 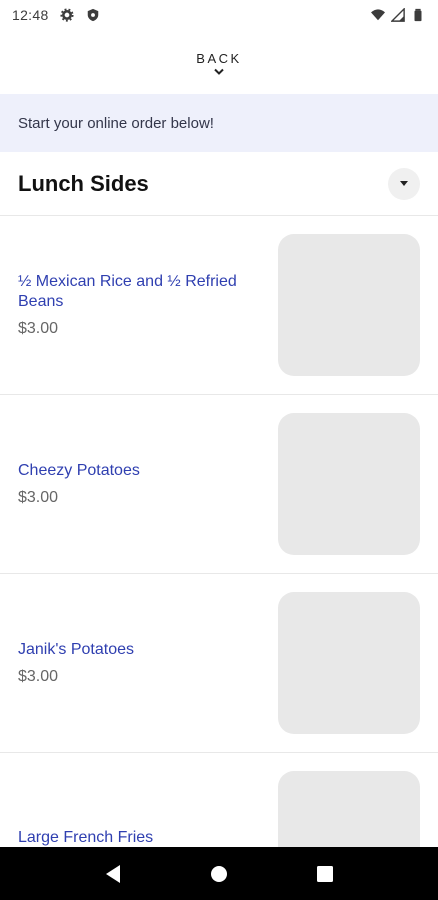 I want to click on gear-icon, so click(x=67, y=15).